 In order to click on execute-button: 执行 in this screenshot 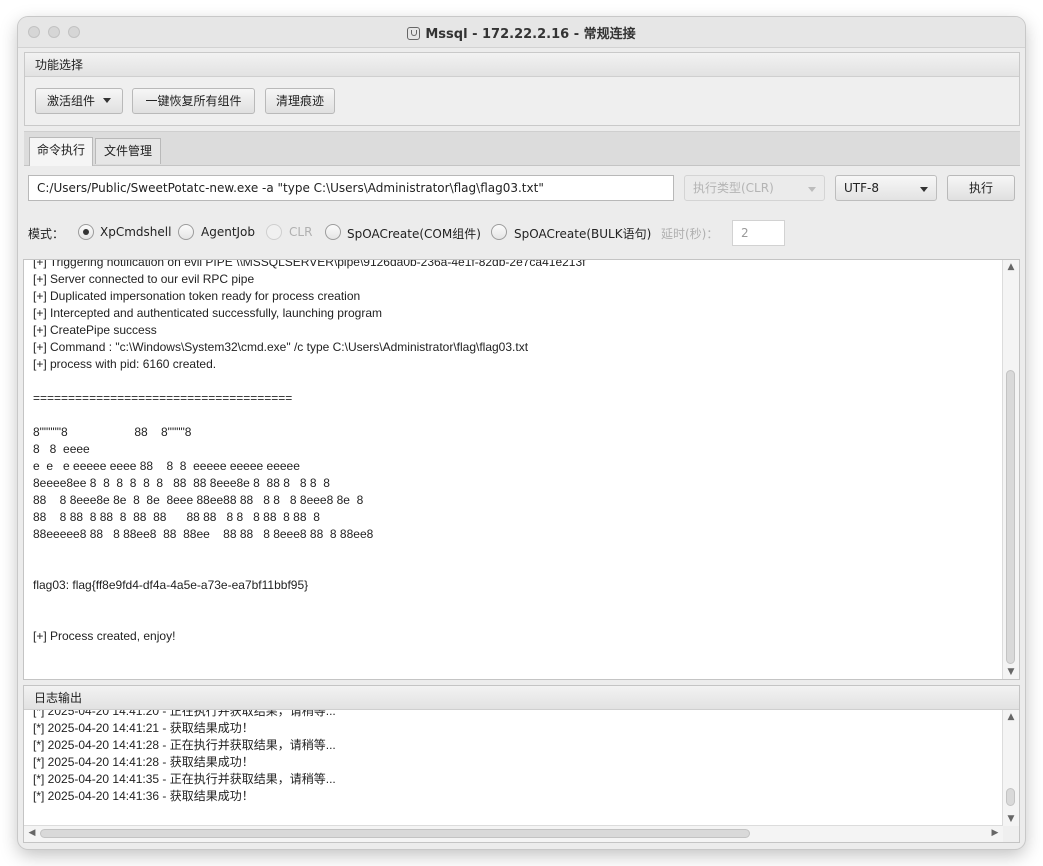, I will do `click(981, 188)`.